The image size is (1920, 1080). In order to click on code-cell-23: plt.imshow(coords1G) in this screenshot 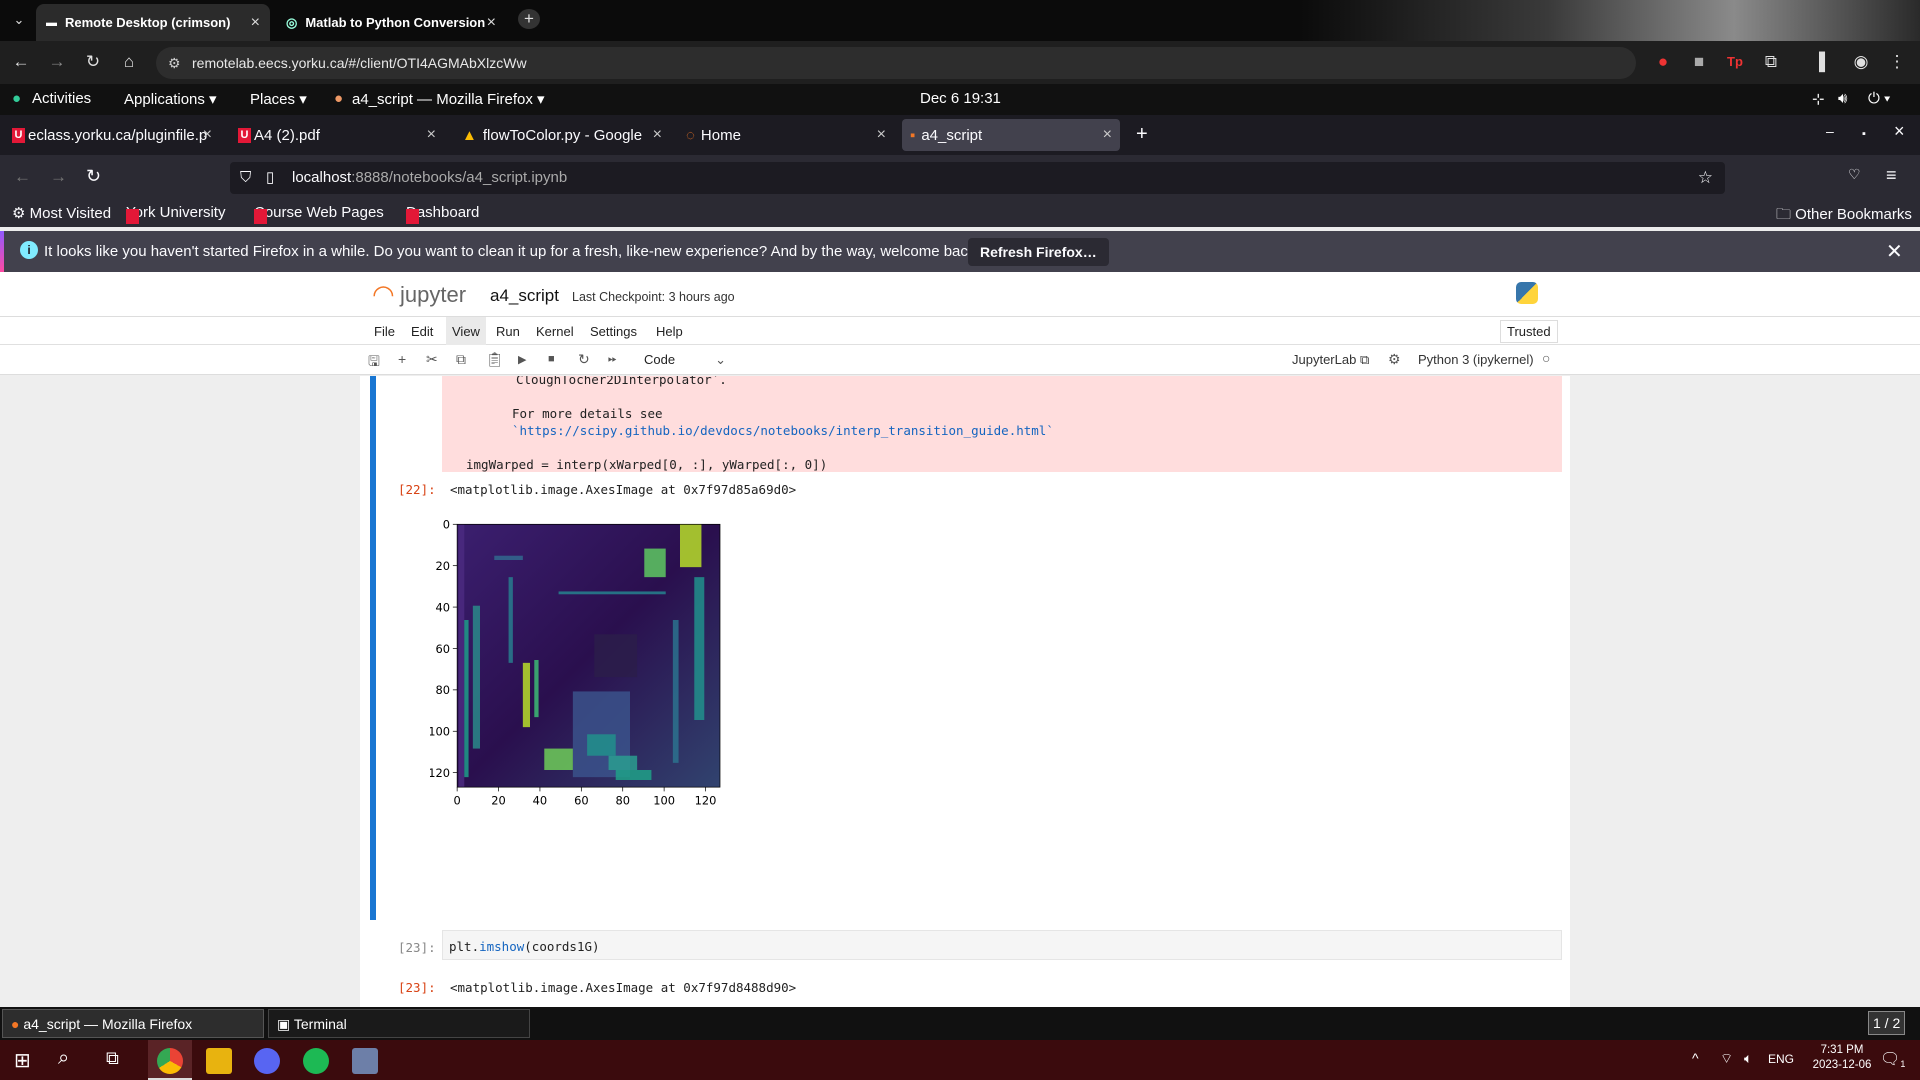, I will do `click(1002, 945)`.